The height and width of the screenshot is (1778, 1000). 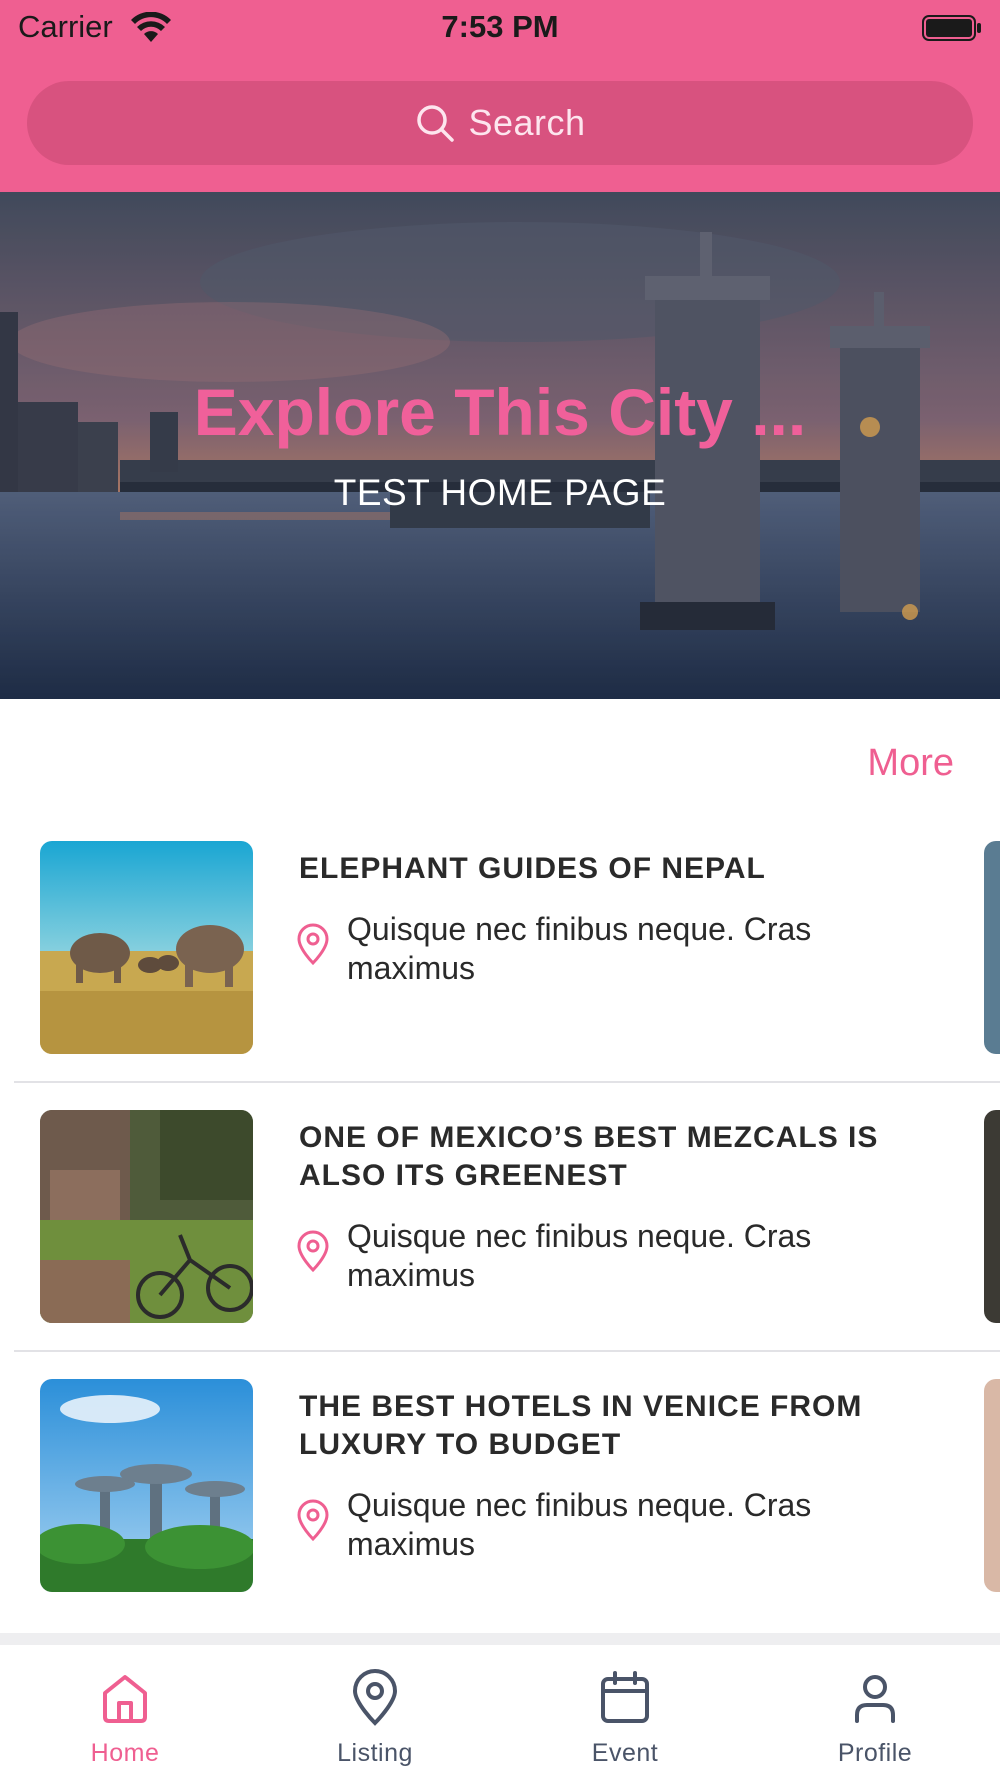 What do you see at coordinates (910, 763) in the screenshot?
I see `more-link: More` at bounding box center [910, 763].